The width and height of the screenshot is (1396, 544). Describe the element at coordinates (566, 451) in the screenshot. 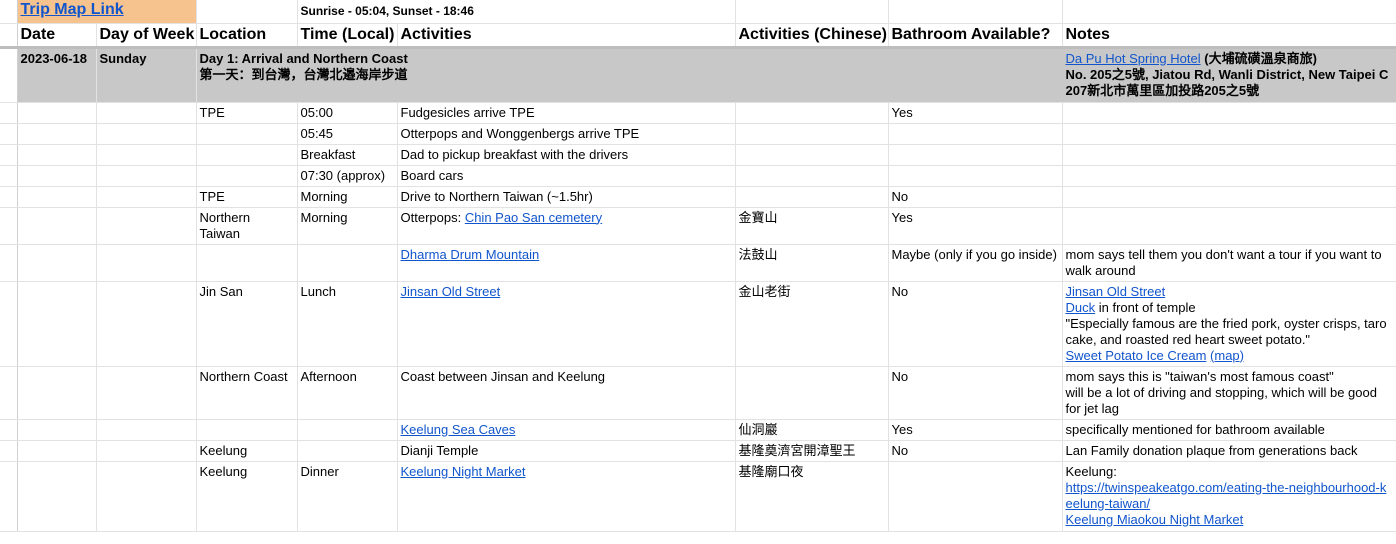

I see `activity-cell: Dianji Temple` at that location.